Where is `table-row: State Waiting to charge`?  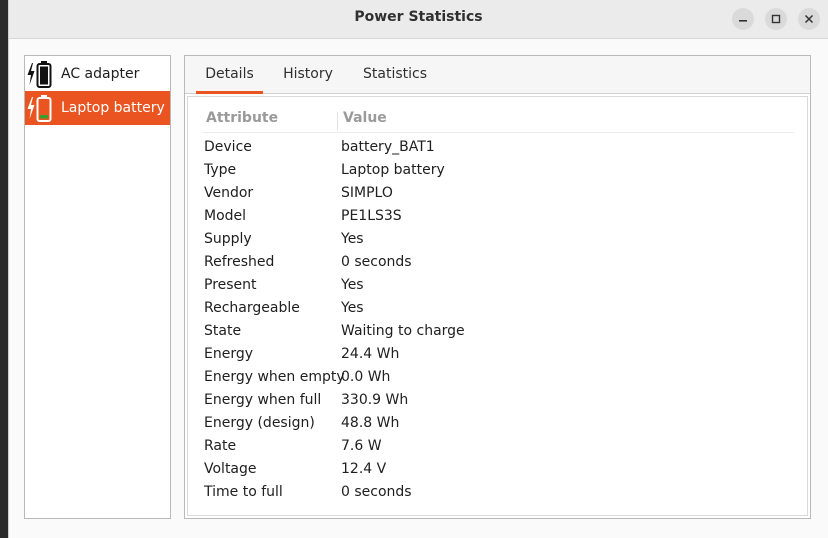
table-row: State Waiting to charge is located at coordinates (498, 331).